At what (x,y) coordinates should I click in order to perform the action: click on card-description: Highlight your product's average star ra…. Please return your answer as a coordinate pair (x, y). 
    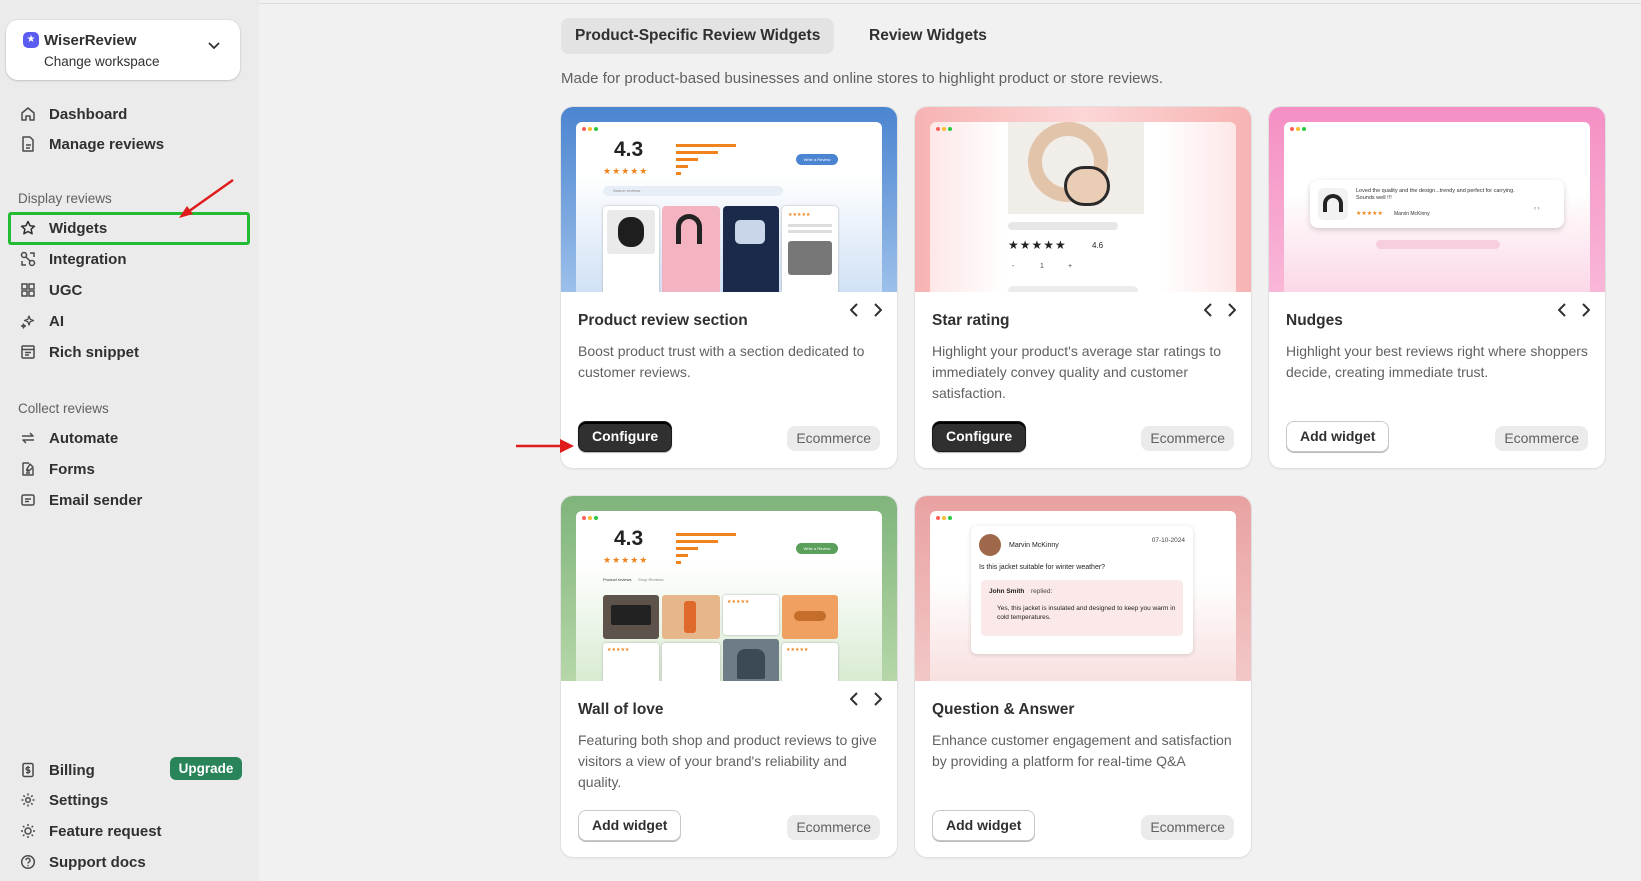
    Looking at the image, I should click on (1077, 372).